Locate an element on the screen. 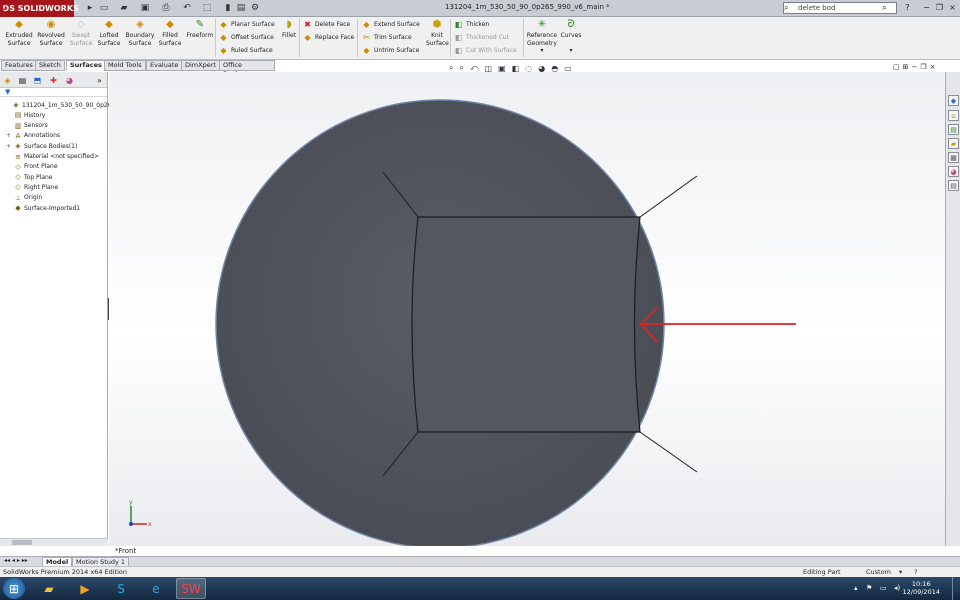 This screenshot has width=960, height=600. extend-surface-button: ◆ Extend Surface is located at coordinates (390, 24).